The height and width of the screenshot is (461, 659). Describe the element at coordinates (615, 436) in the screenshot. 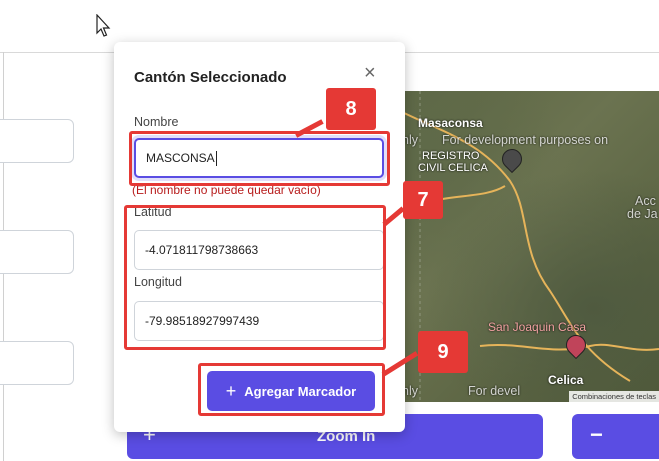

I see `zoom-out-button: −` at that location.